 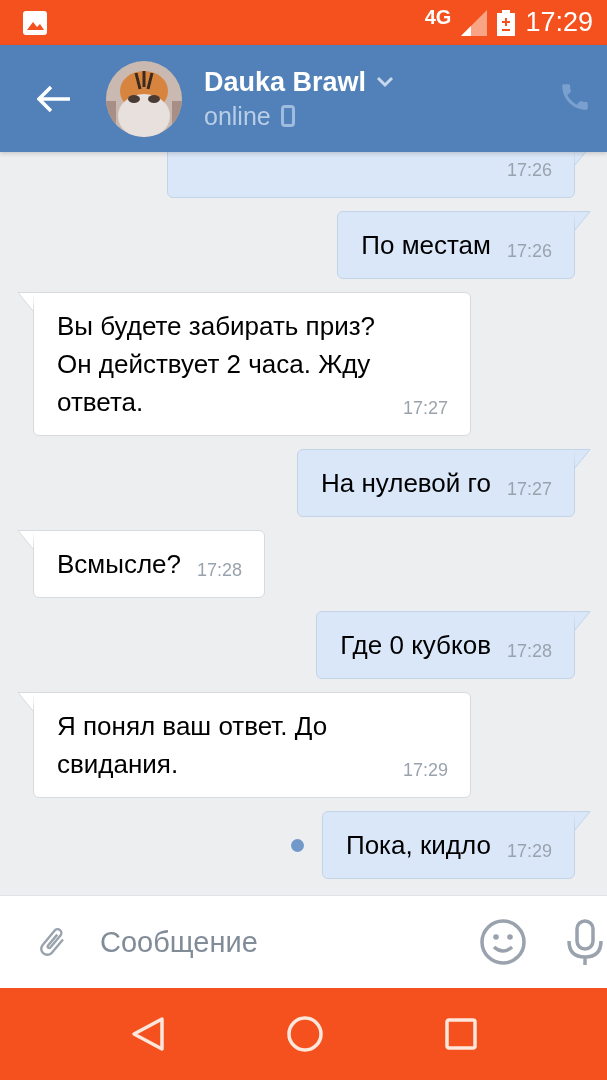 I want to click on message-text: По местам, so click(x=426, y=245).